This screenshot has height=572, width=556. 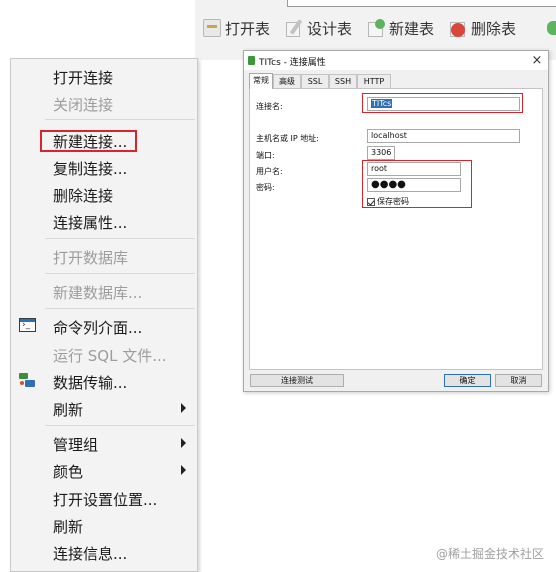 What do you see at coordinates (251, 60) in the screenshot?
I see `navicat-app-icon` at bounding box center [251, 60].